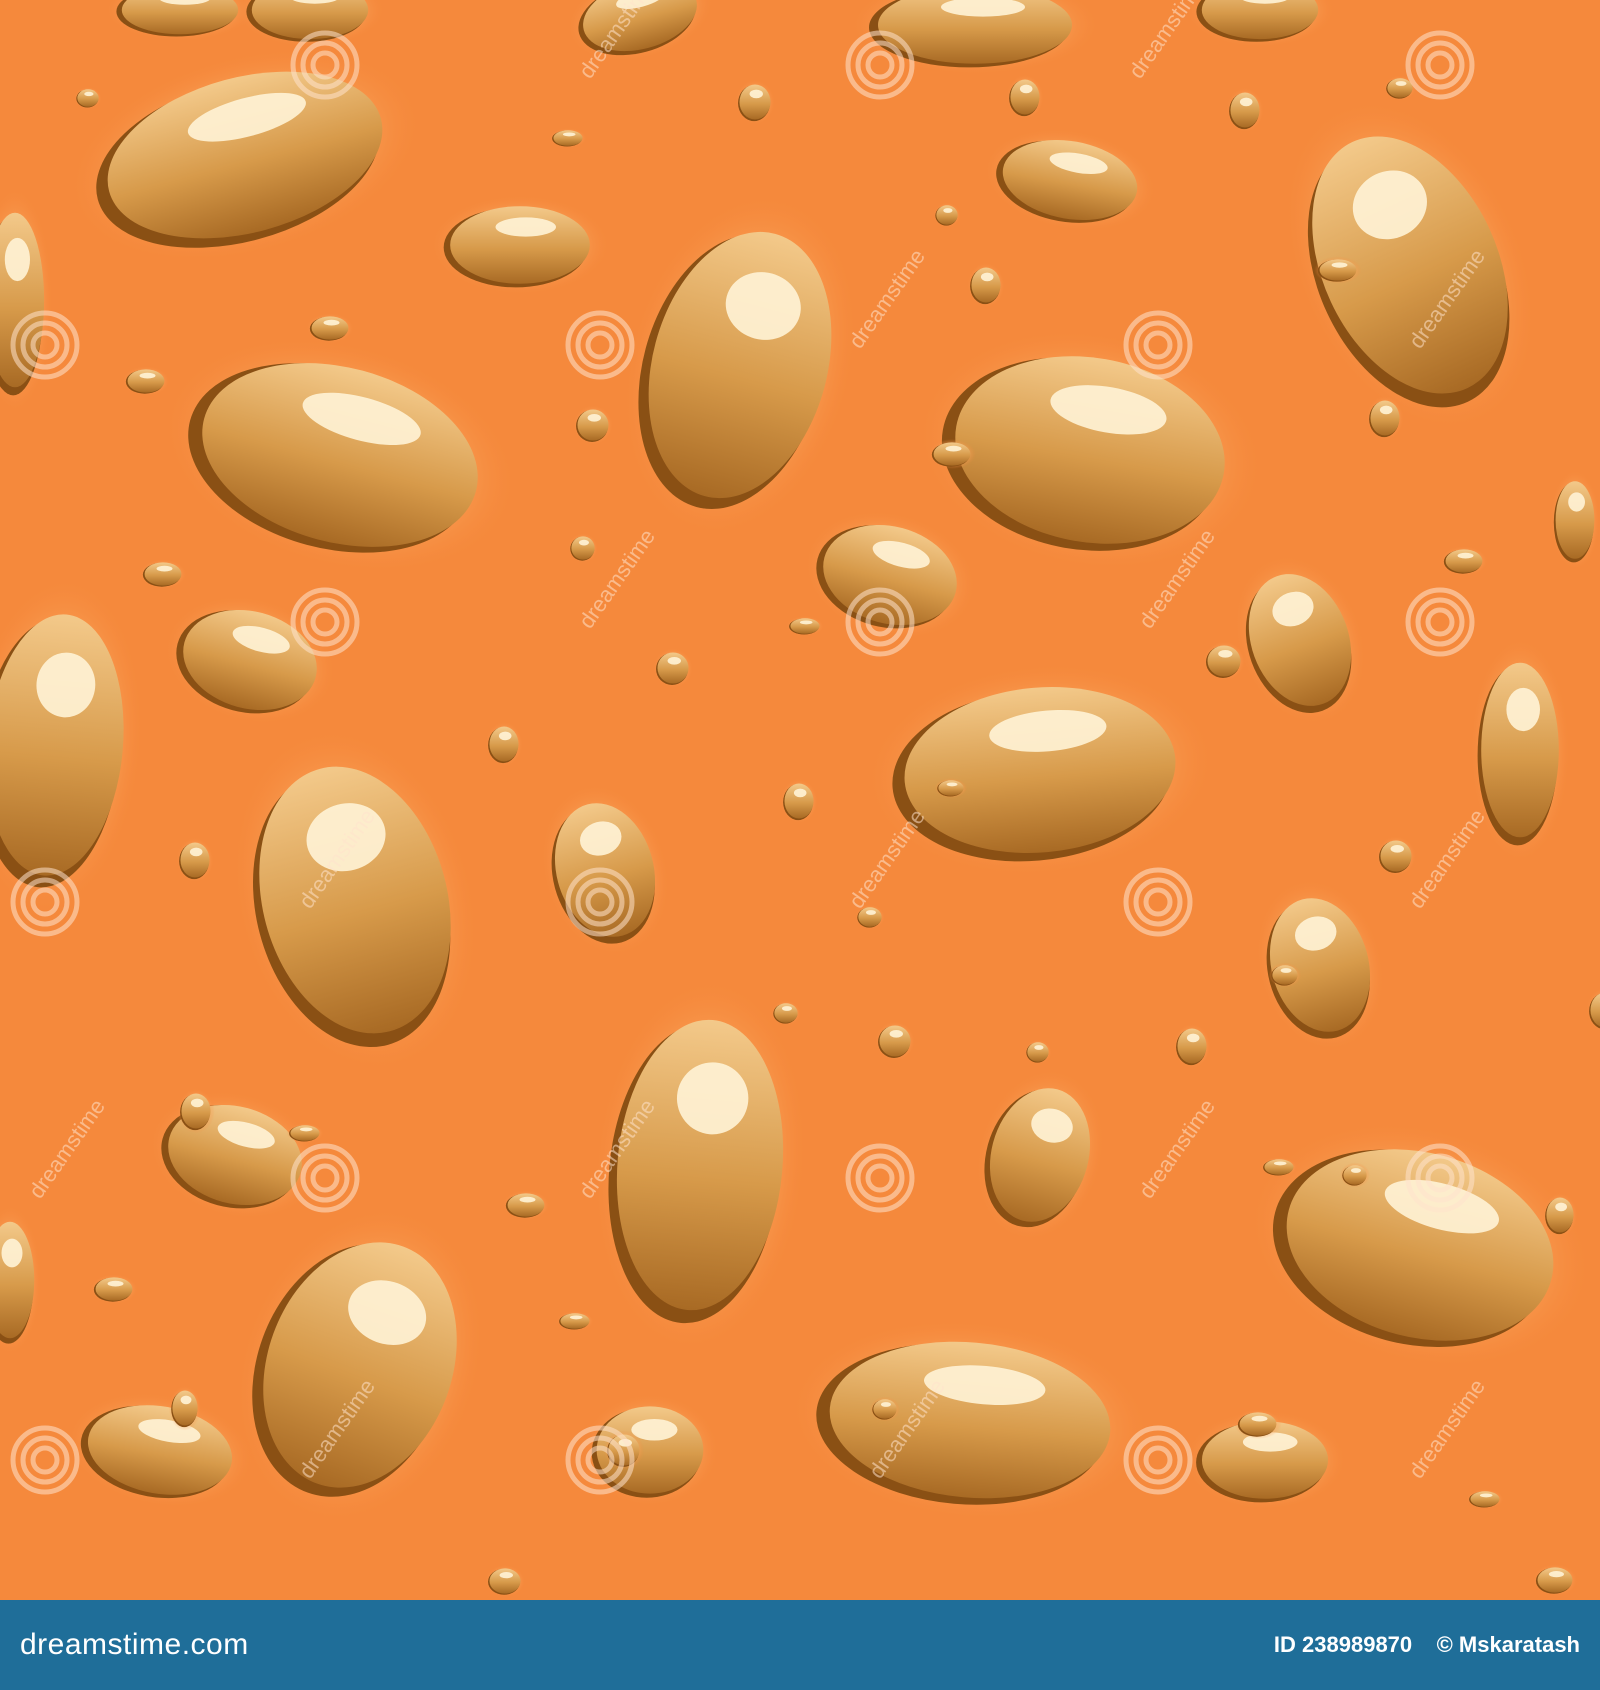  What do you see at coordinates (1508, 1644) in the screenshot?
I see `author-name: © Mskaratash` at bounding box center [1508, 1644].